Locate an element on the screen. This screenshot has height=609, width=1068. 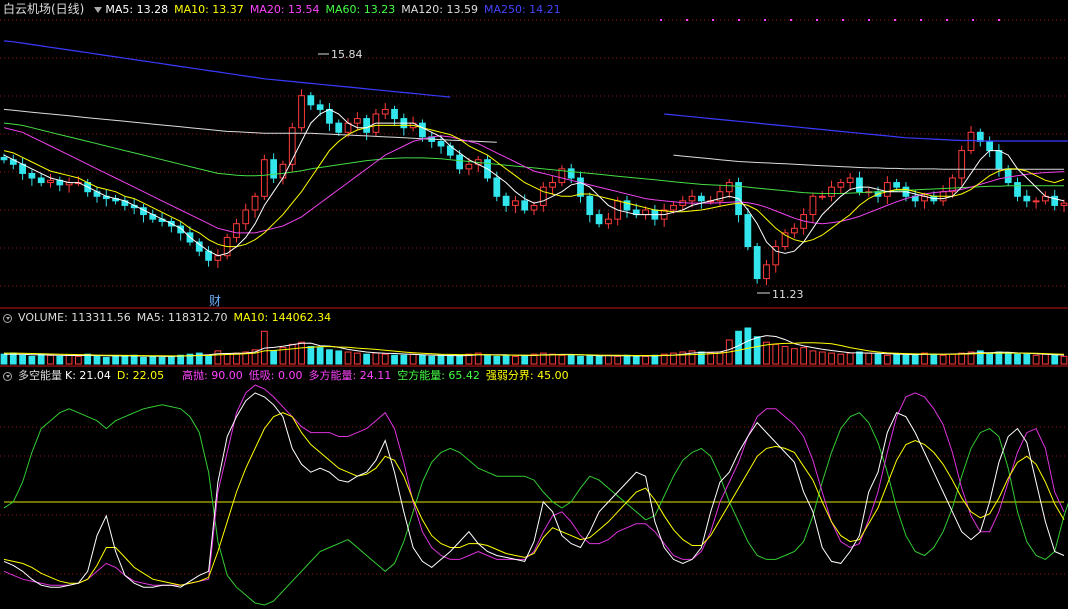
price-ma-toggle-icon is located at coordinates (98, 9).